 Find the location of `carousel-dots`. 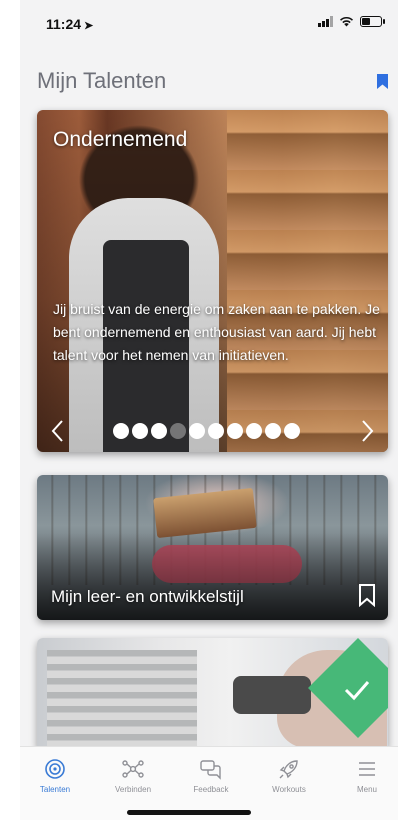

carousel-dots is located at coordinates (206, 431).